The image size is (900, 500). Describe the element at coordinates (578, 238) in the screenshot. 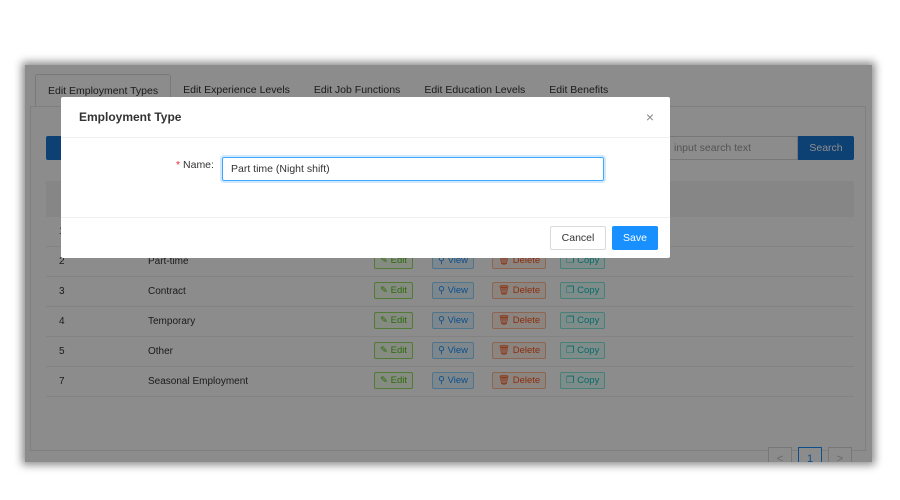

I see `cancel-button: Cancel` at that location.